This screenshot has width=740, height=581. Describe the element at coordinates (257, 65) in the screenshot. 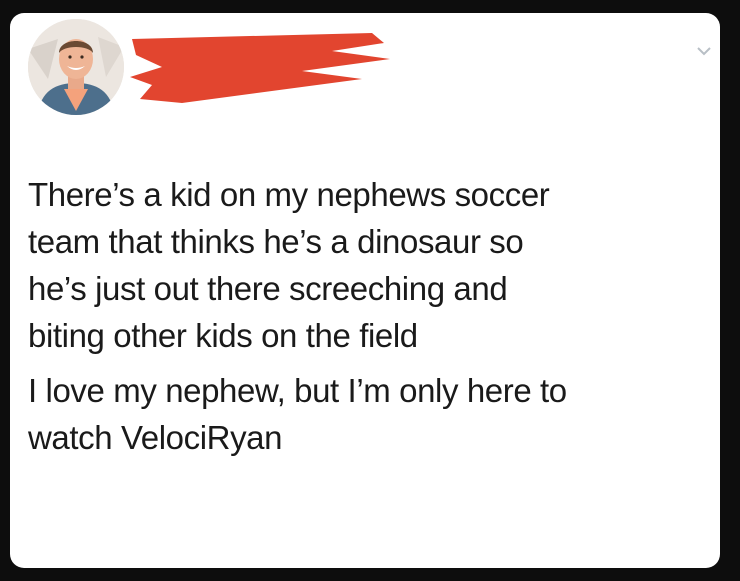

I see `redacted-username` at that location.